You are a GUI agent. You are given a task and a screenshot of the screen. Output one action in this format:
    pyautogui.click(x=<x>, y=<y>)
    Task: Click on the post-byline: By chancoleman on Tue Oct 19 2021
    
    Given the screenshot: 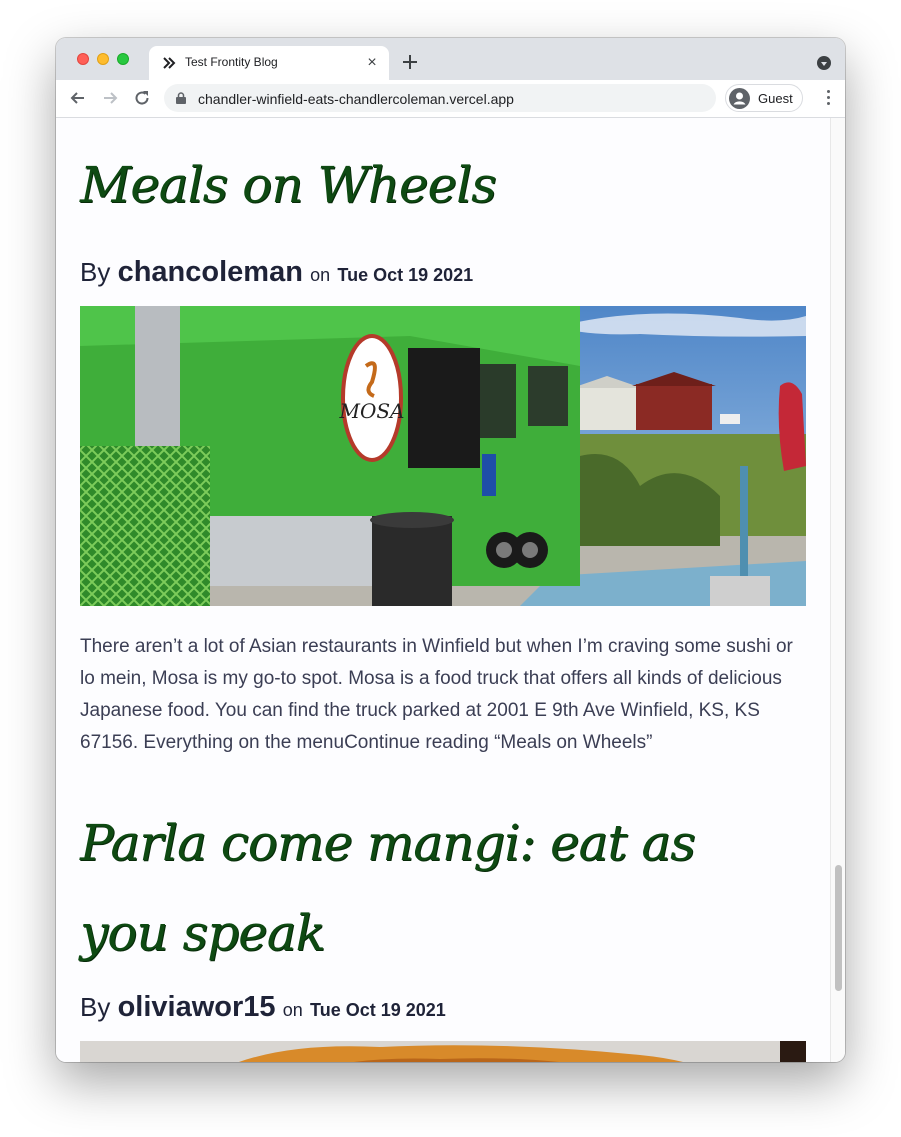 What is the action you would take?
    pyautogui.click(x=276, y=272)
    